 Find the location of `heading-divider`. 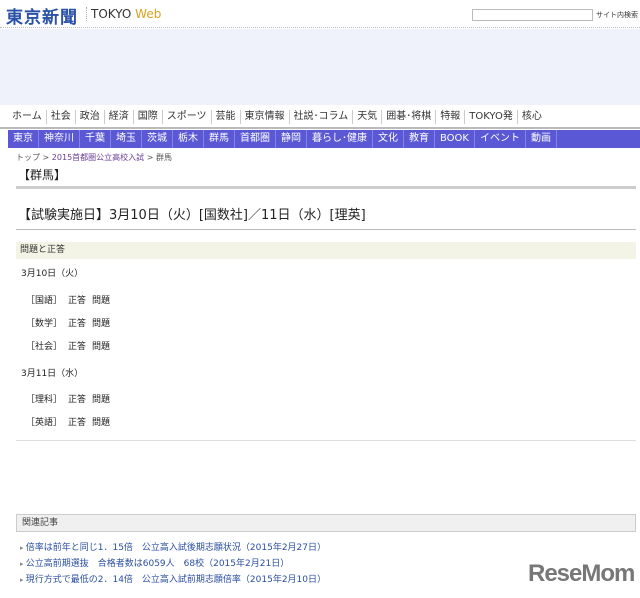

heading-divider is located at coordinates (326, 229).